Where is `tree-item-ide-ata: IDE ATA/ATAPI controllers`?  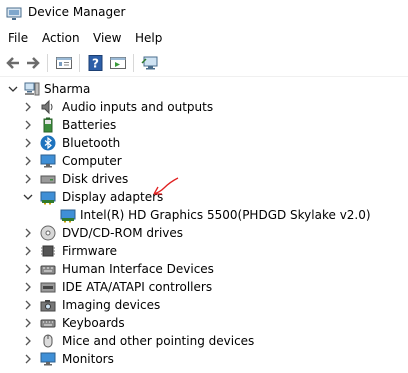
tree-item-ide-ata: IDE ATA/ATAPI controllers is located at coordinates (204, 287).